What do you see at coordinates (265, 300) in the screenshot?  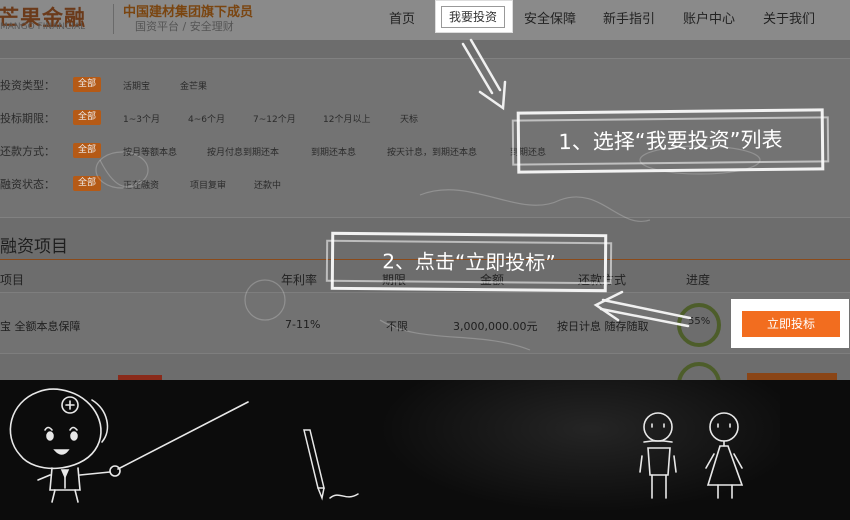 I see `doodle-globe-icon` at bounding box center [265, 300].